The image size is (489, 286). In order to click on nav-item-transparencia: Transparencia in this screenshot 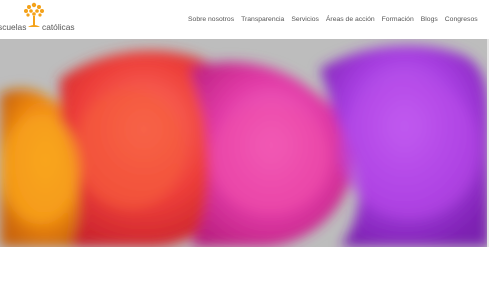, I will do `click(262, 20)`.